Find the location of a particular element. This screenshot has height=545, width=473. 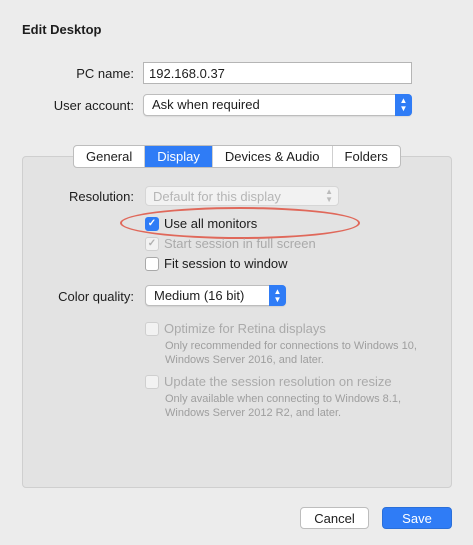

fit-session-row: Fit session to window is located at coordinates (216, 263).